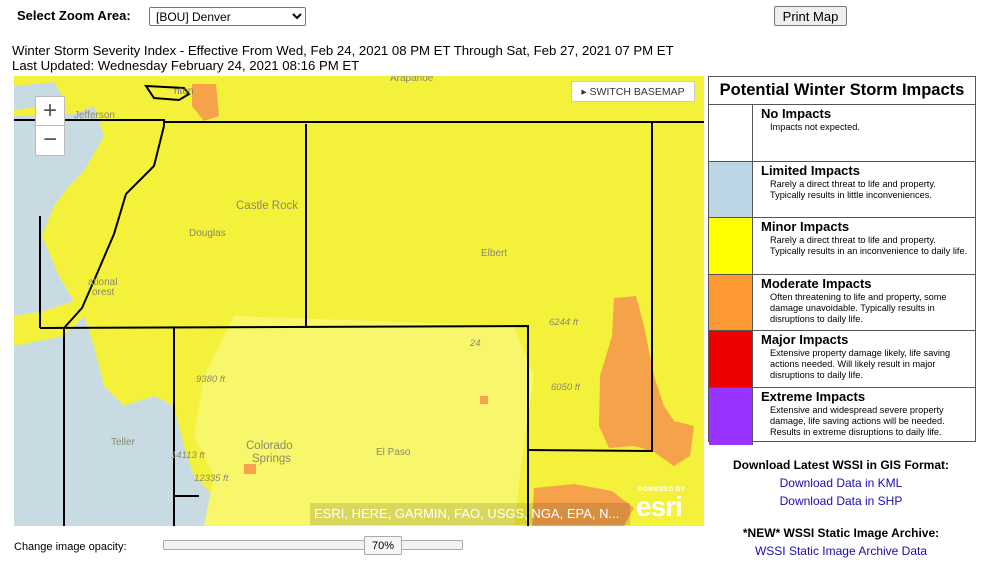 The height and width of the screenshot is (579, 981). What do you see at coordinates (211, 478) in the screenshot?
I see `elevation-label: 12335 ft` at bounding box center [211, 478].